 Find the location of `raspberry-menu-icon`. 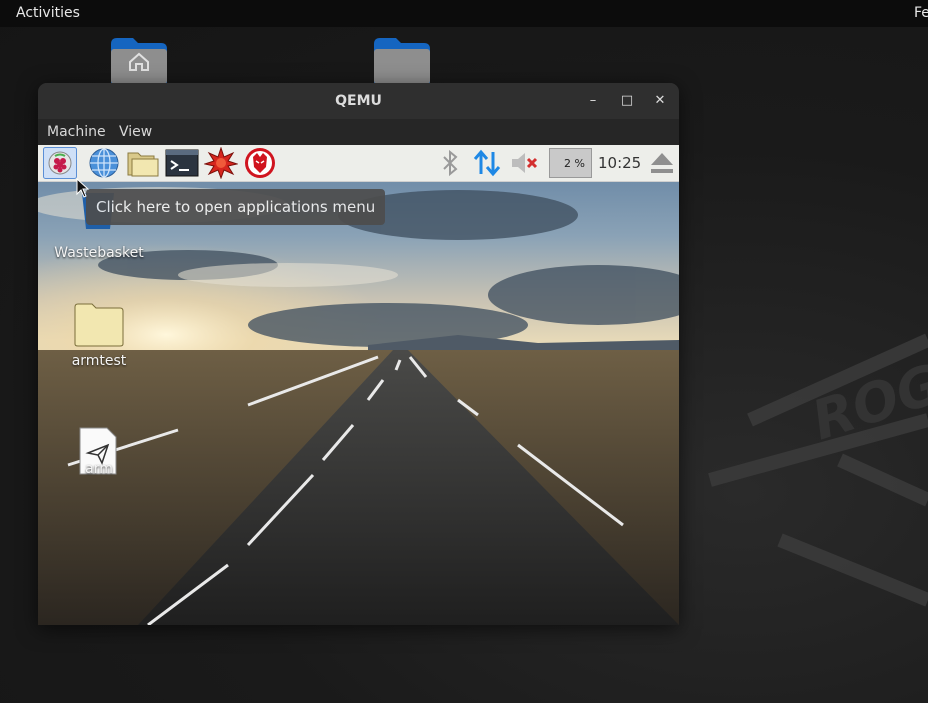

raspberry-menu-icon is located at coordinates (60, 163).